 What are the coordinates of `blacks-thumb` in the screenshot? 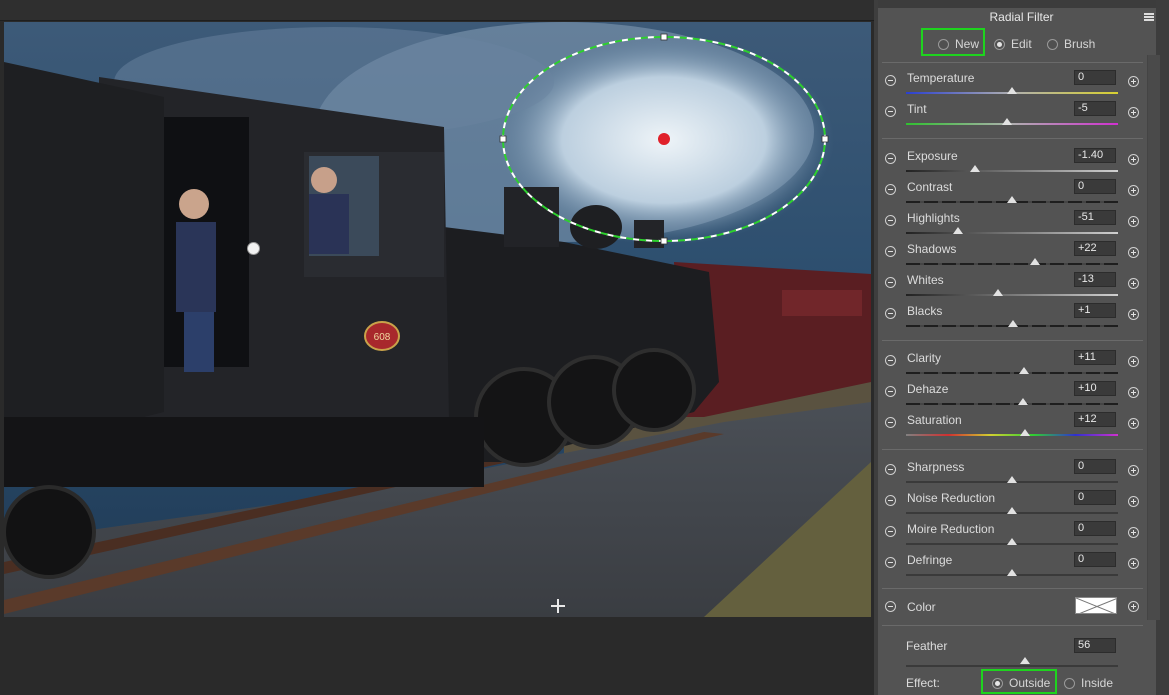 It's located at (1013, 323).